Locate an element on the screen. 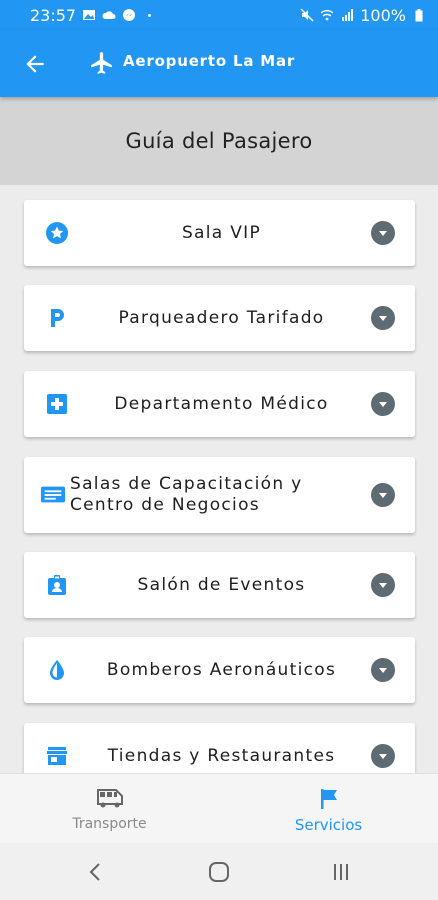 The image size is (438, 900). card-bomberos: Bomberos Aeronáuticos is located at coordinates (219, 670).